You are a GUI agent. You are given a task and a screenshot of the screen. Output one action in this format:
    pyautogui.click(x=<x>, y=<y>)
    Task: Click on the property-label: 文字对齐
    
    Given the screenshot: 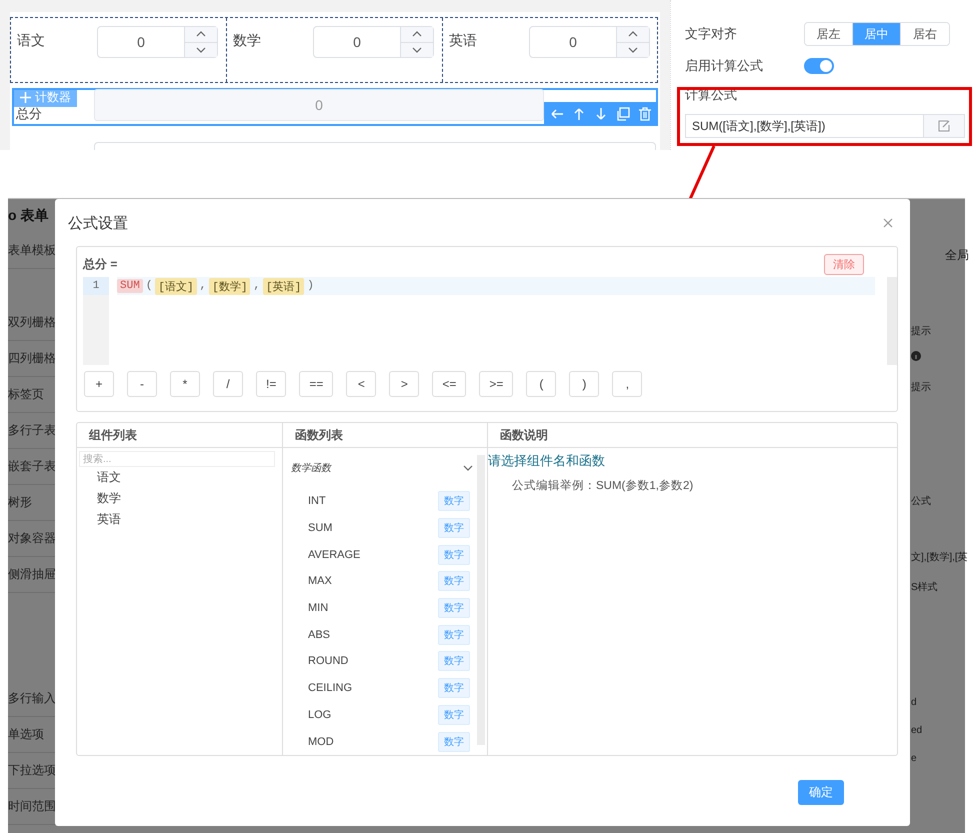 What is the action you would take?
    pyautogui.click(x=711, y=34)
    